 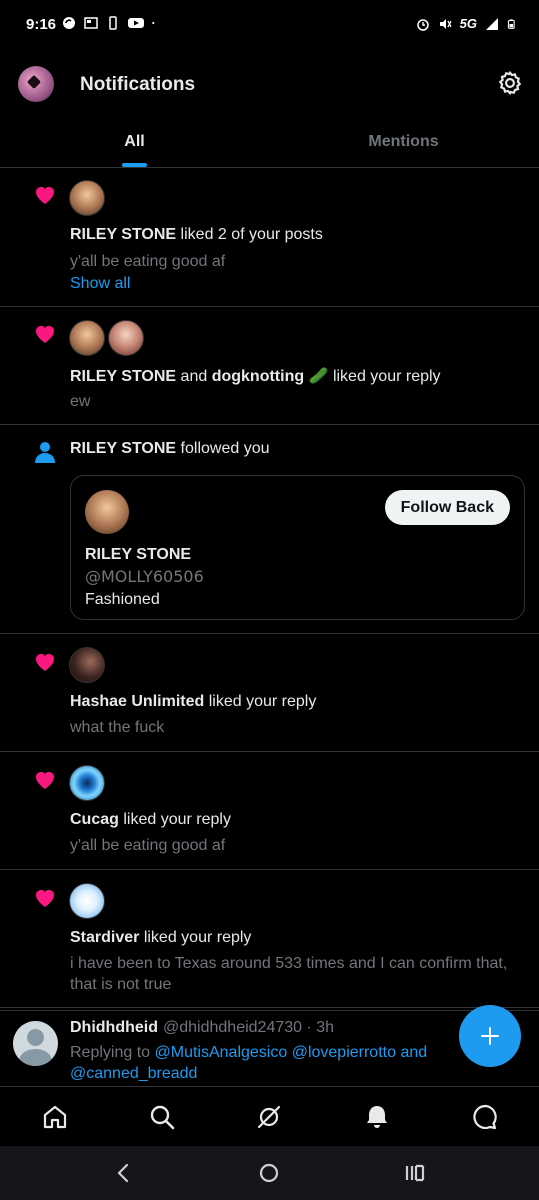 I want to click on dot-icon, so click(x=153, y=23).